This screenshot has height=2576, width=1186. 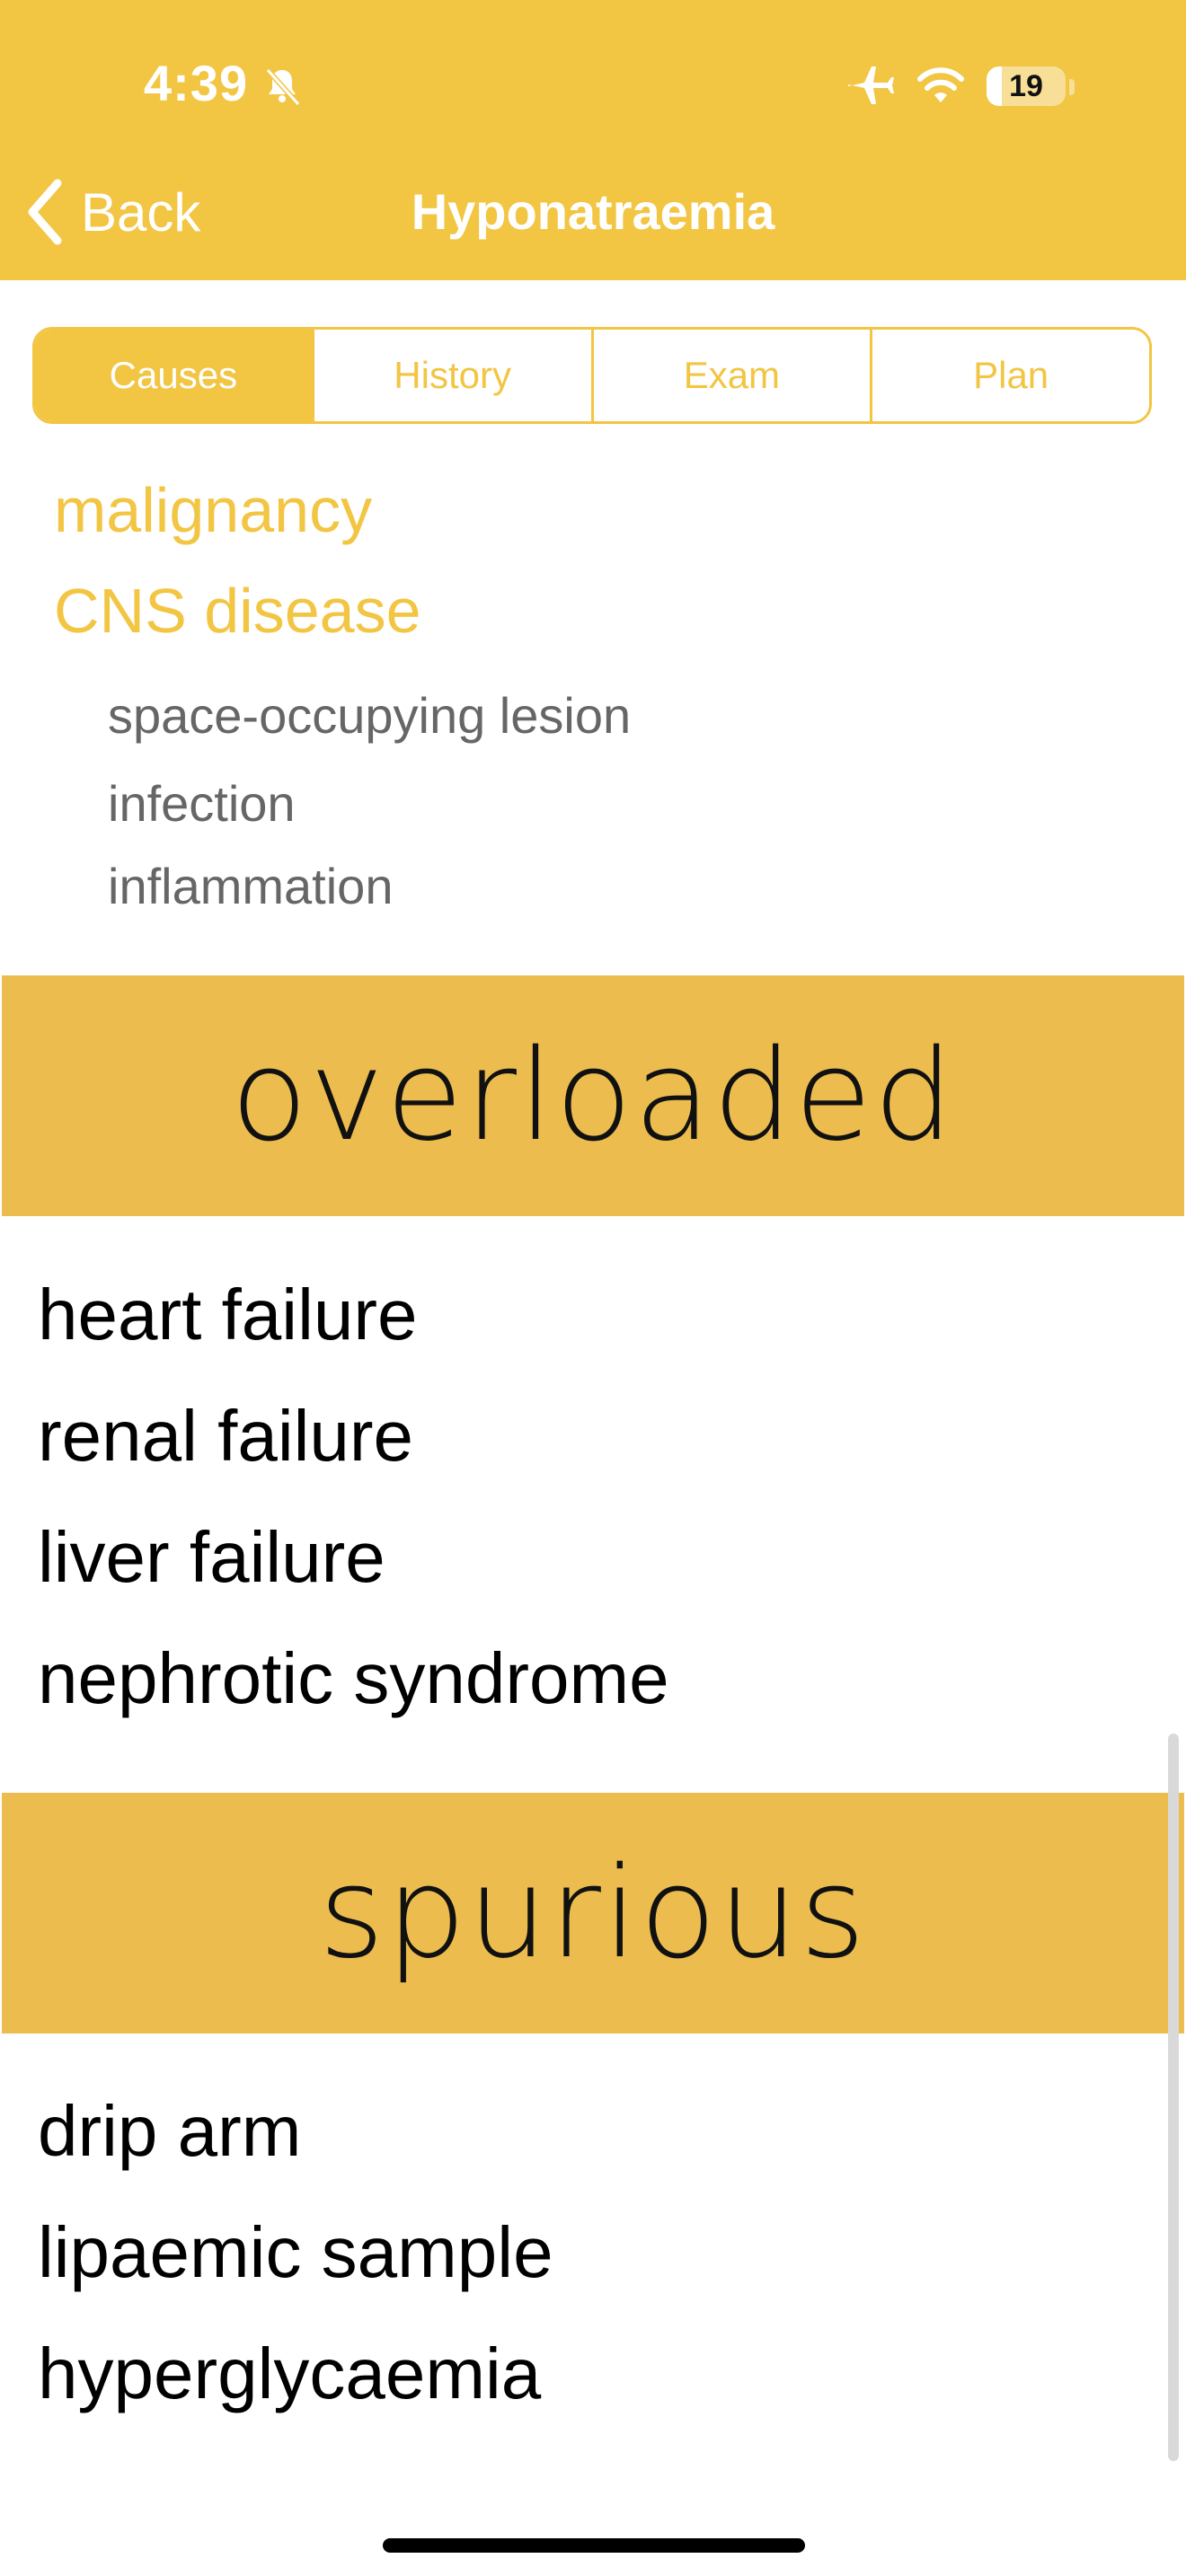 I want to click on list-item: lipaemic sample, so click(x=295, y=2252).